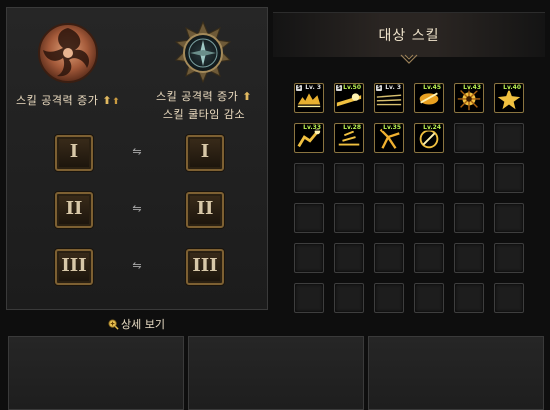 This screenshot has width=550, height=410. I want to click on skill-slot: Lv.45, so click(429, 98).